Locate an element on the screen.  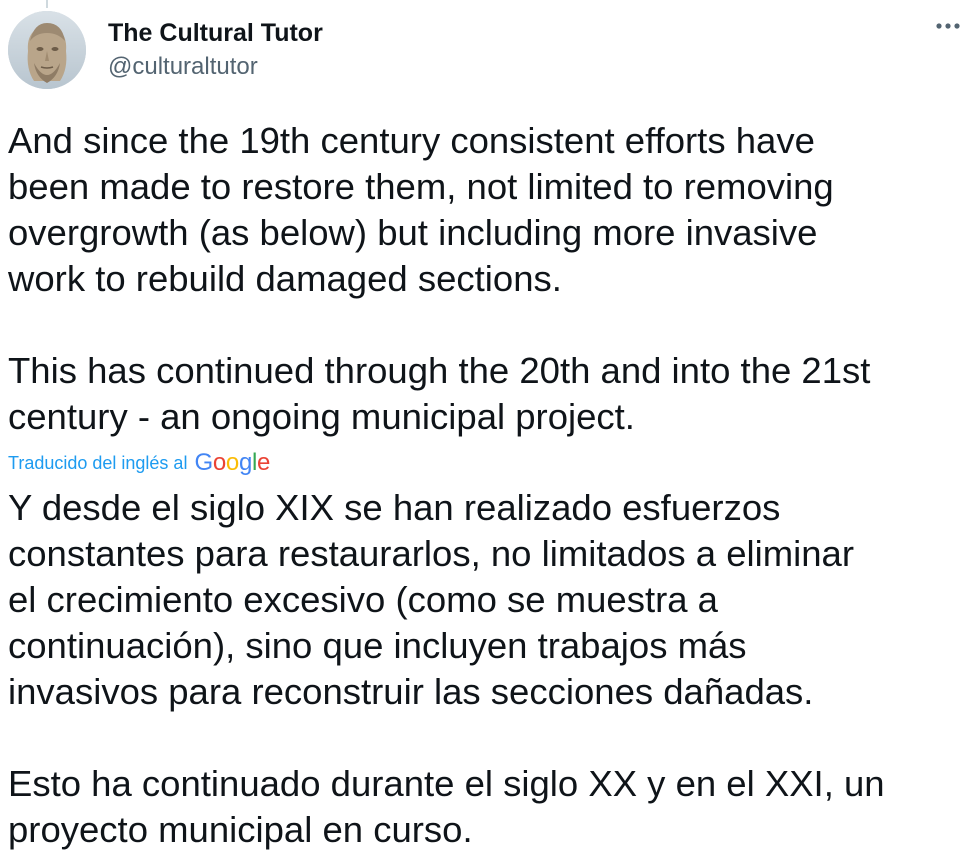
more-options-button is located at coordinates (948, 26).